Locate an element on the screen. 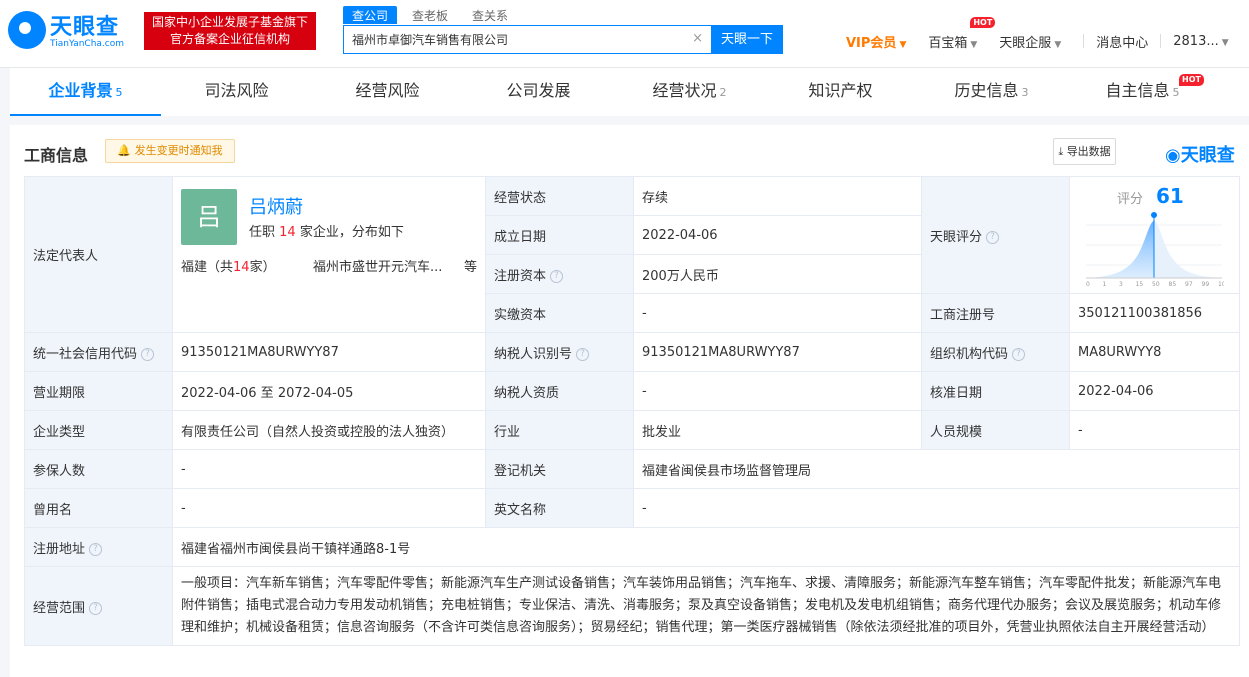 The width and height of the screenshot is (1249, 677). search-tab-relation: 查关系 is located at coordinates (490, 15).